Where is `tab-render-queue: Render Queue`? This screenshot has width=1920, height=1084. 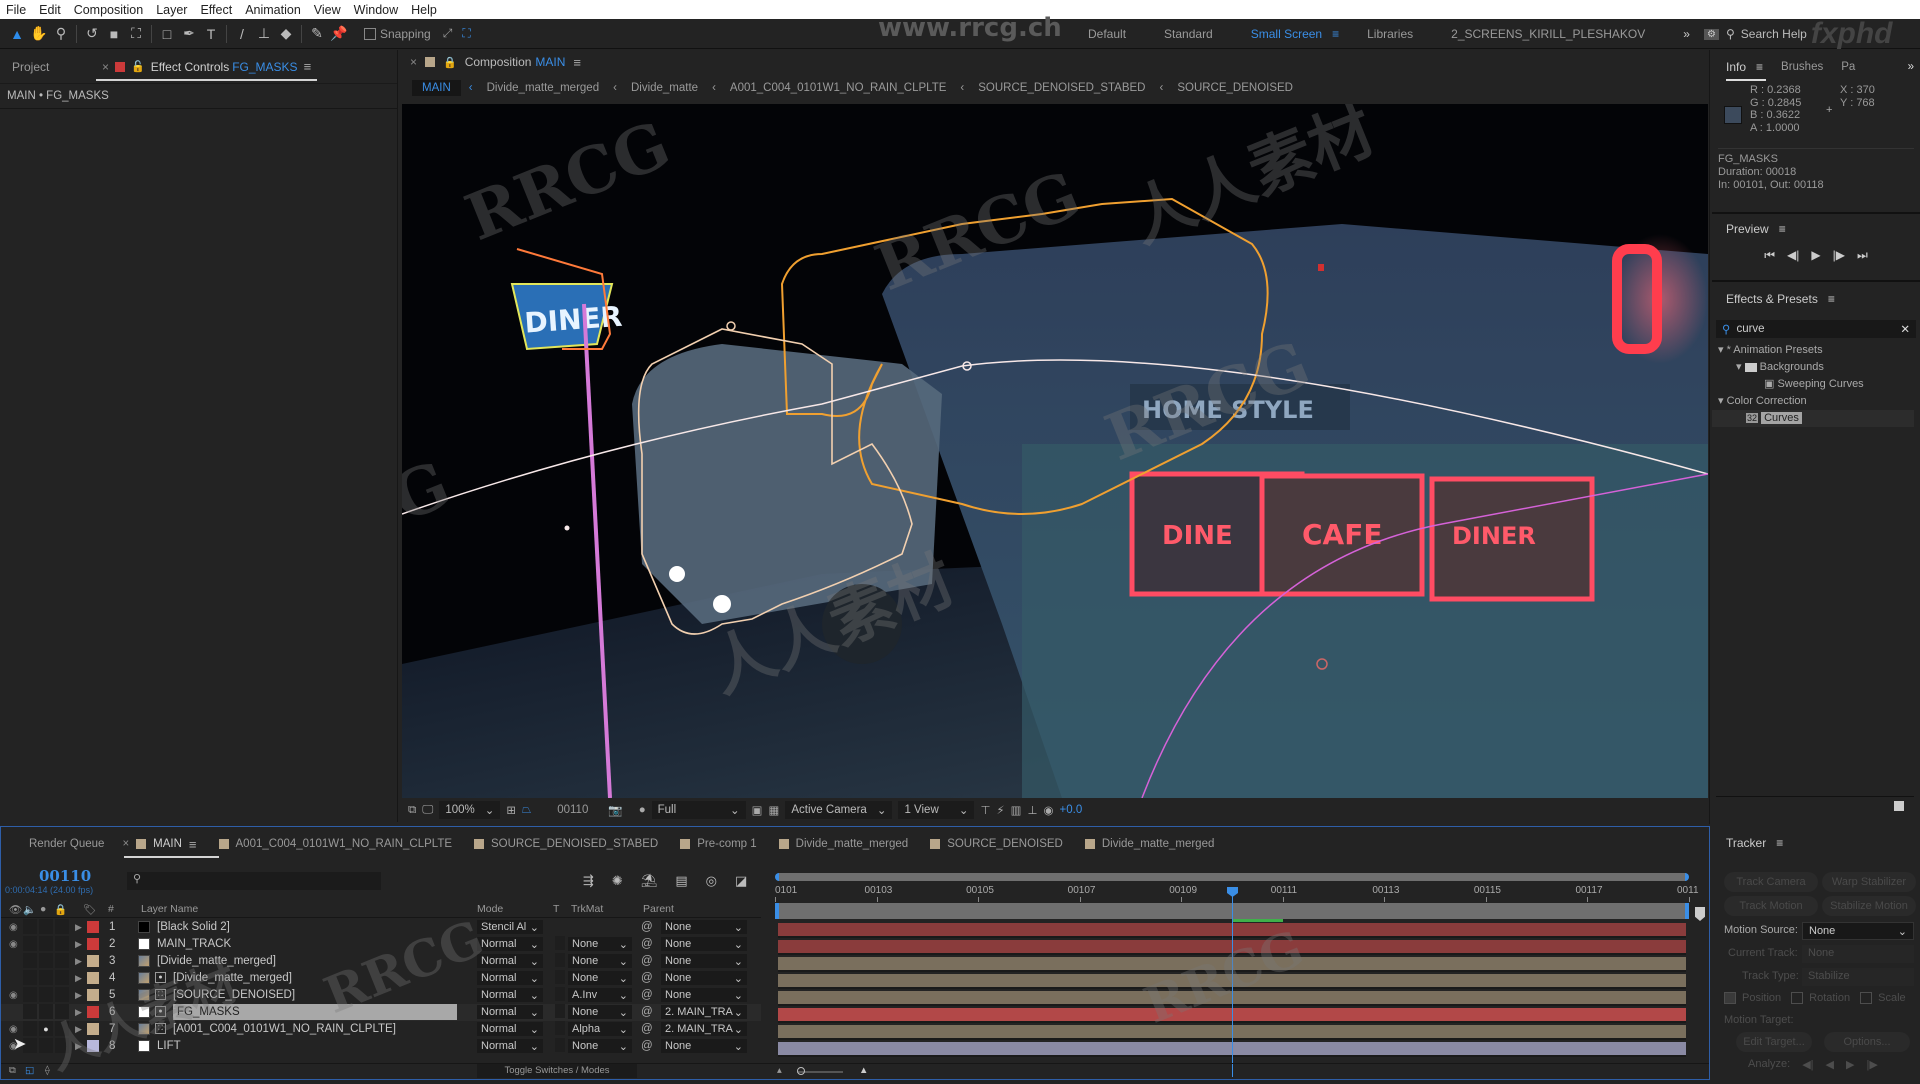 tab-render-queue: Render Queue is located at coordinates (61, 844).